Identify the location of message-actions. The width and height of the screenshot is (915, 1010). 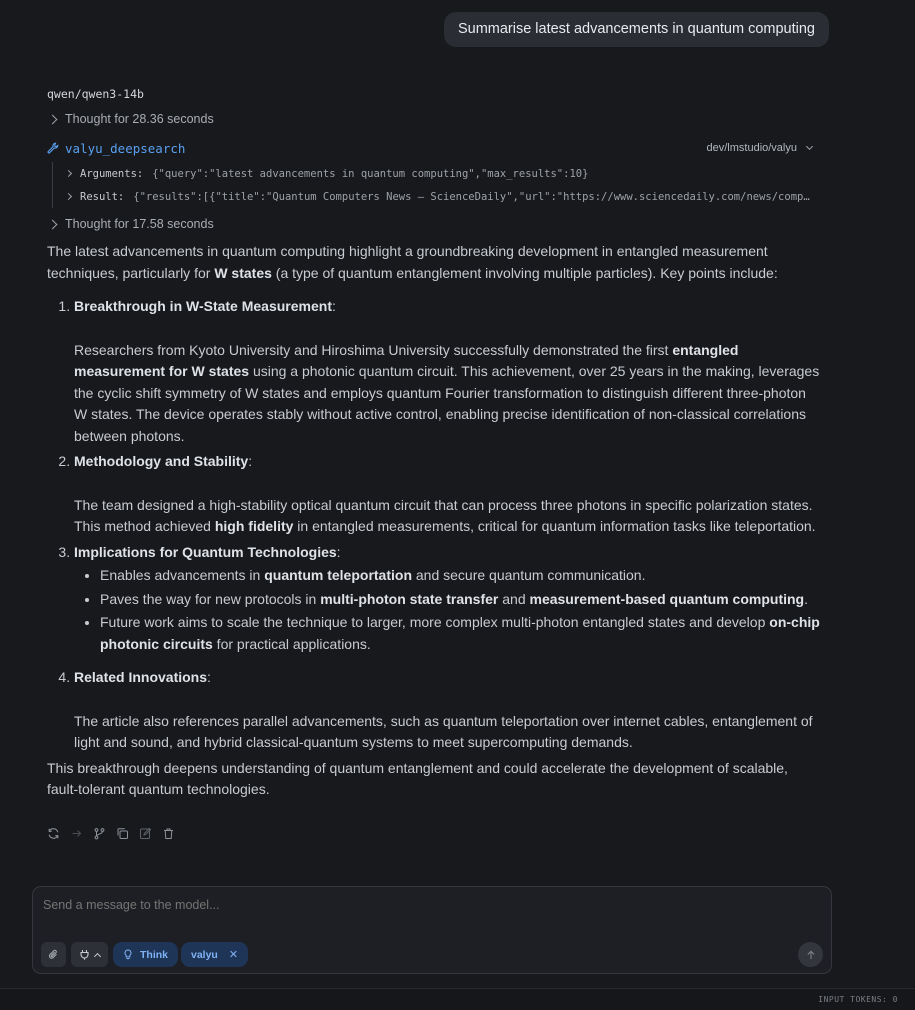
(110, 833).